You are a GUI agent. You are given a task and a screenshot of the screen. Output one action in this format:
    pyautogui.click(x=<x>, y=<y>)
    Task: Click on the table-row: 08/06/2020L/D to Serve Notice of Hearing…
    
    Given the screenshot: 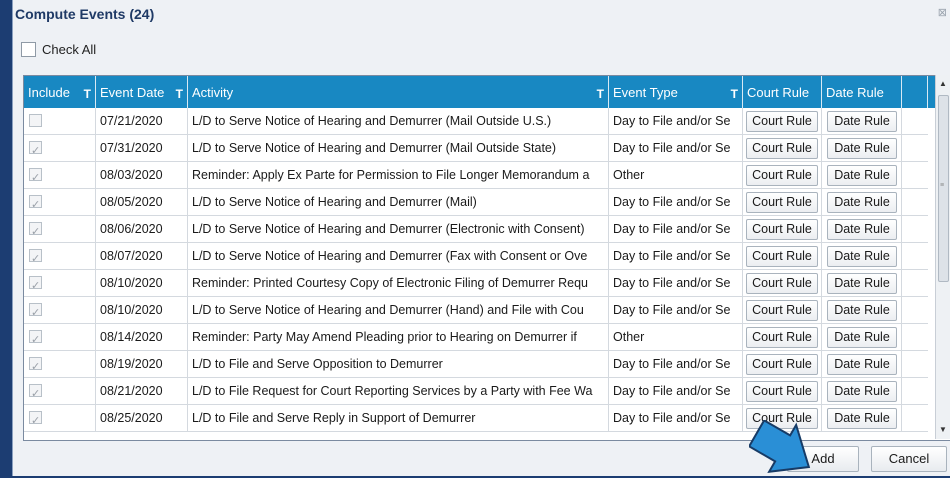 What is the action you would take?
    pyautogui.click(x=476, y=229)
    